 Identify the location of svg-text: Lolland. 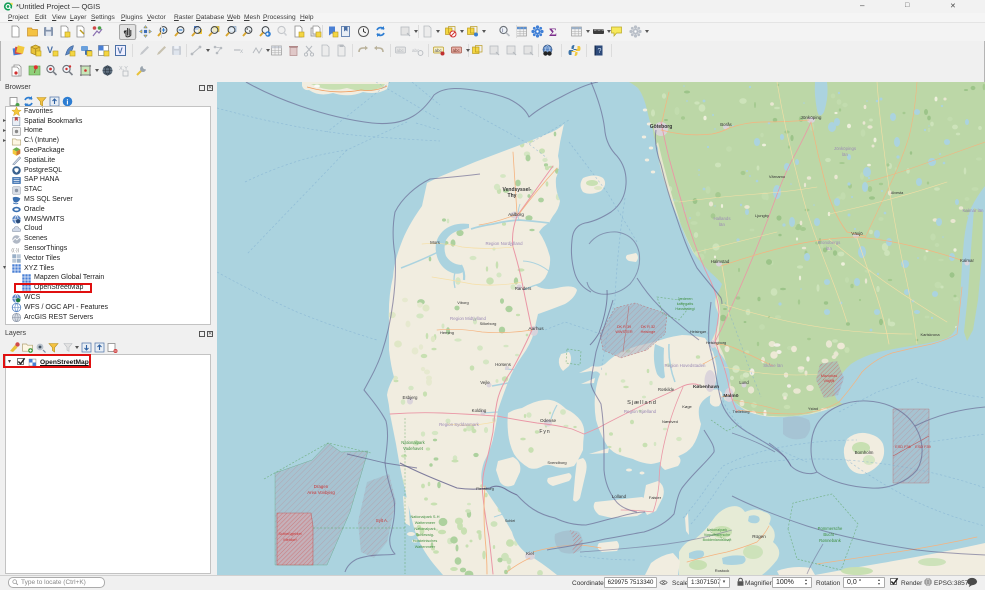
(619, 496).